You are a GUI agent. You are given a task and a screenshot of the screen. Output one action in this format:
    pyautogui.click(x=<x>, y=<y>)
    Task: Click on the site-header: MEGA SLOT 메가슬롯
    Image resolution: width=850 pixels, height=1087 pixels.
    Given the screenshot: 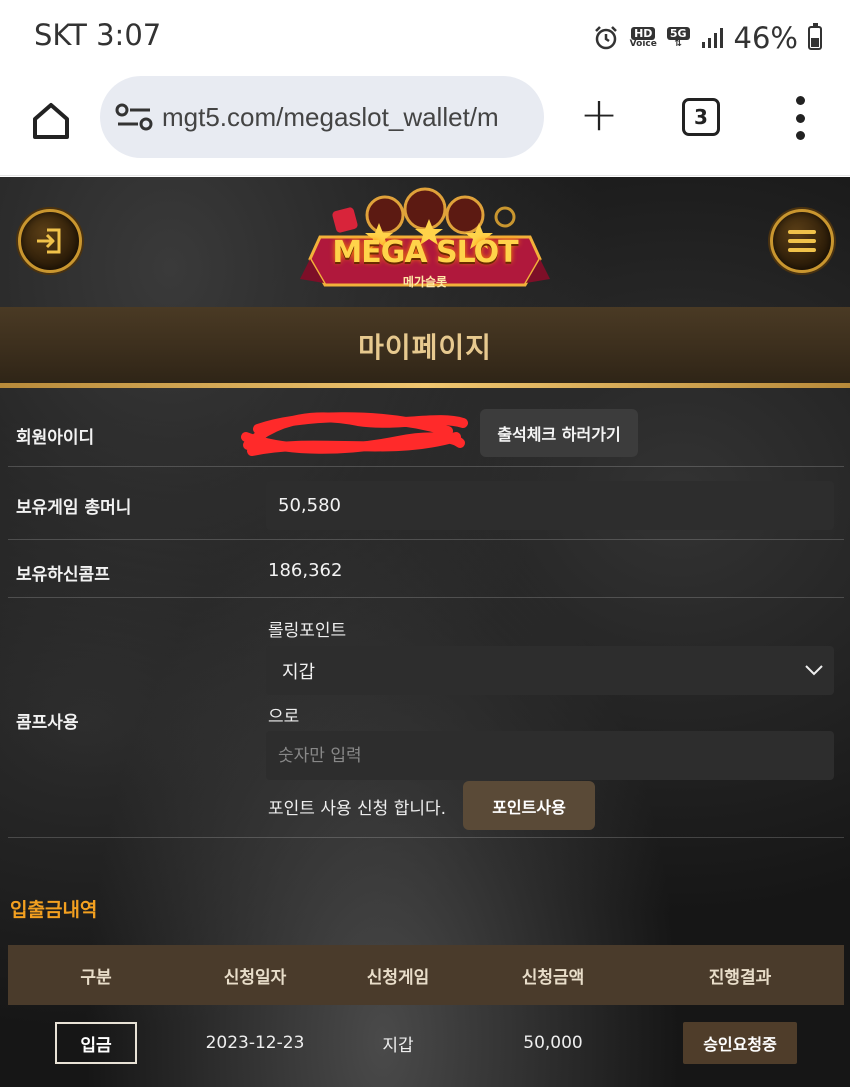 What is the action you would take?
    pyautogui.click(x=425, y=242)
    